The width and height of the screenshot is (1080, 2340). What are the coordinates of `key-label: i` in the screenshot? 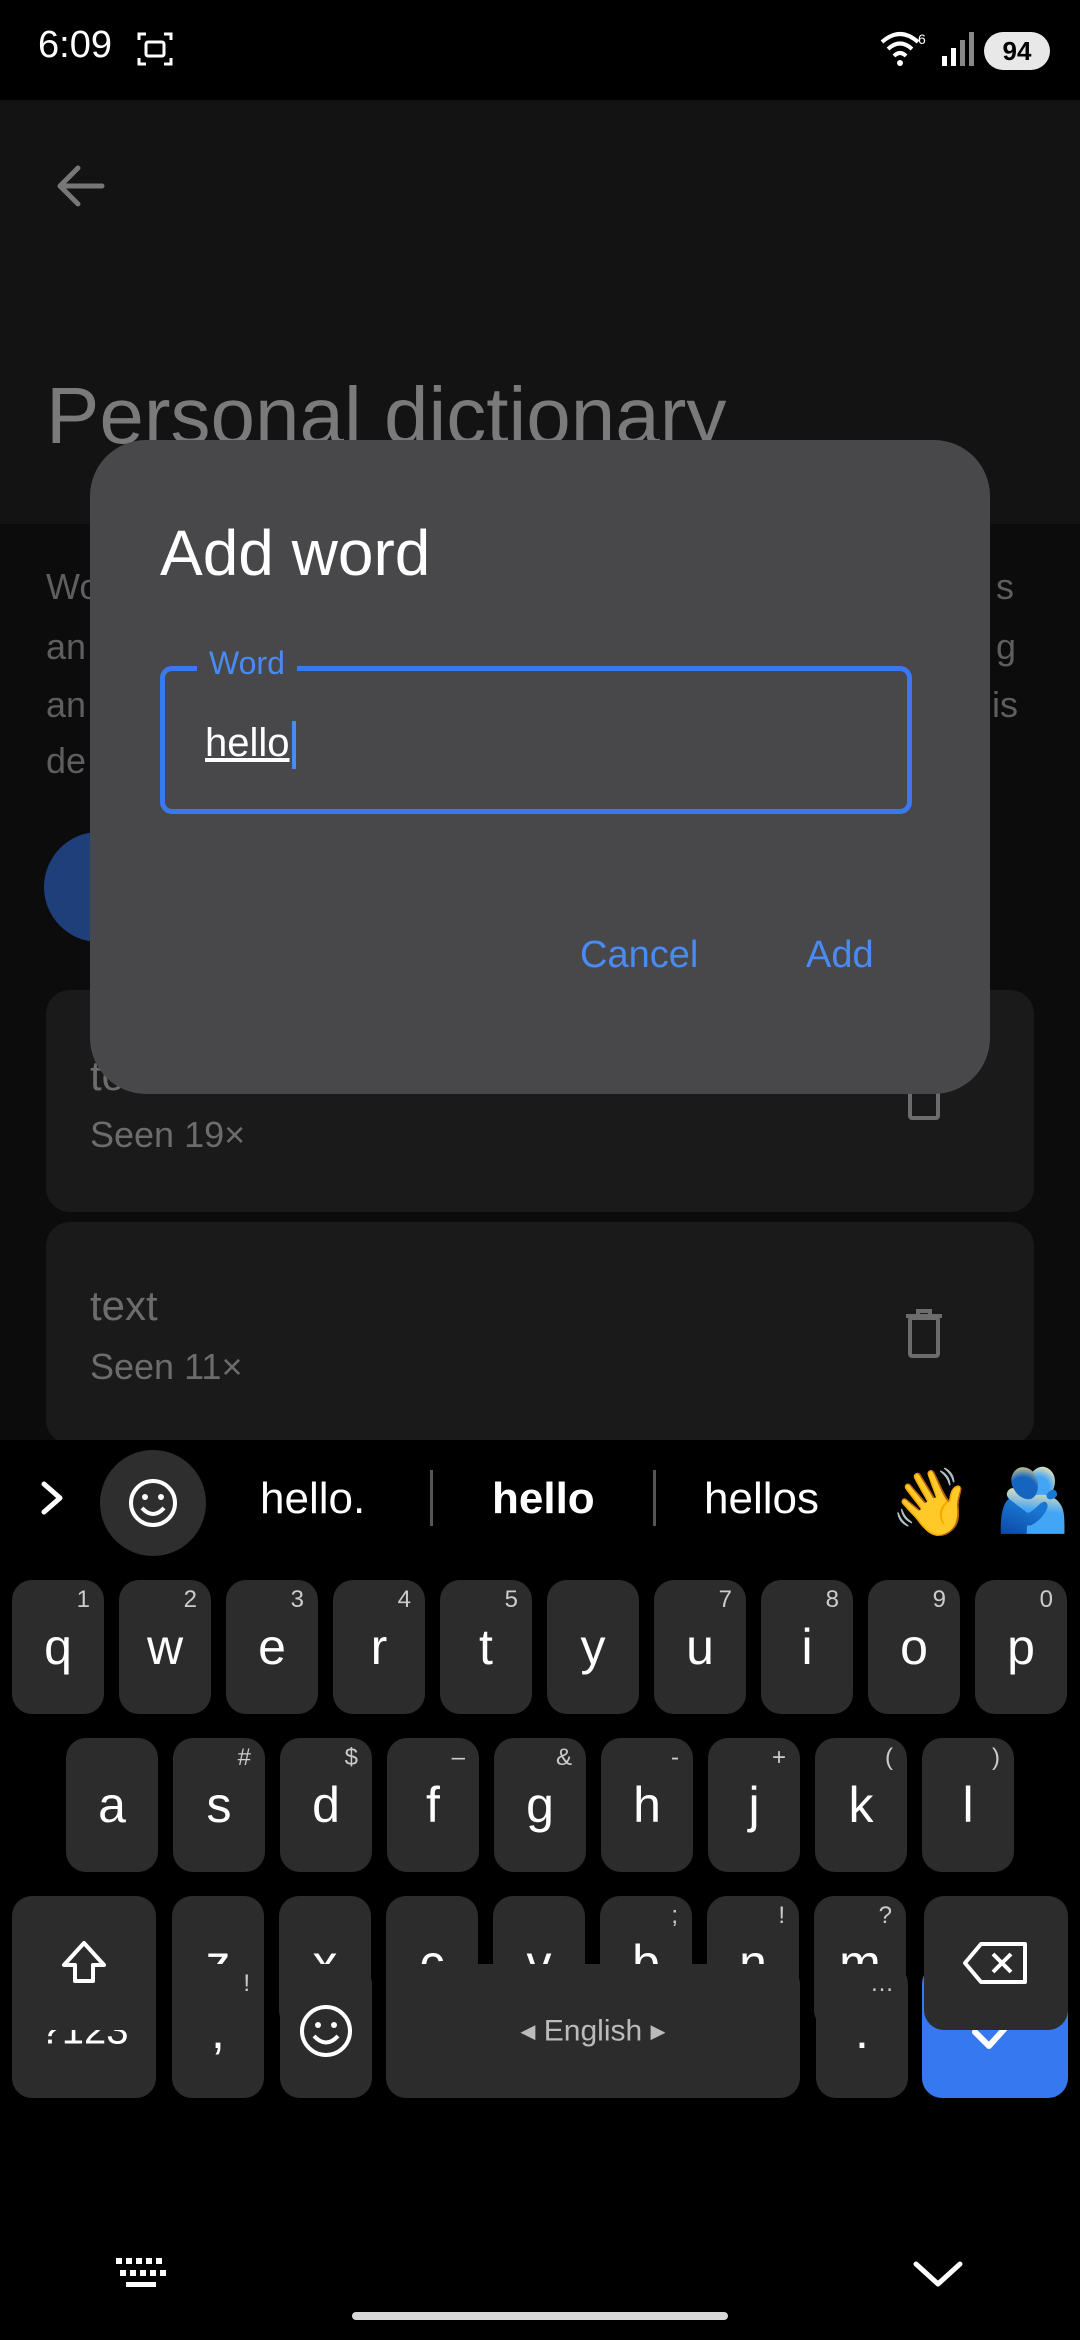 It's located at (807, 1647).